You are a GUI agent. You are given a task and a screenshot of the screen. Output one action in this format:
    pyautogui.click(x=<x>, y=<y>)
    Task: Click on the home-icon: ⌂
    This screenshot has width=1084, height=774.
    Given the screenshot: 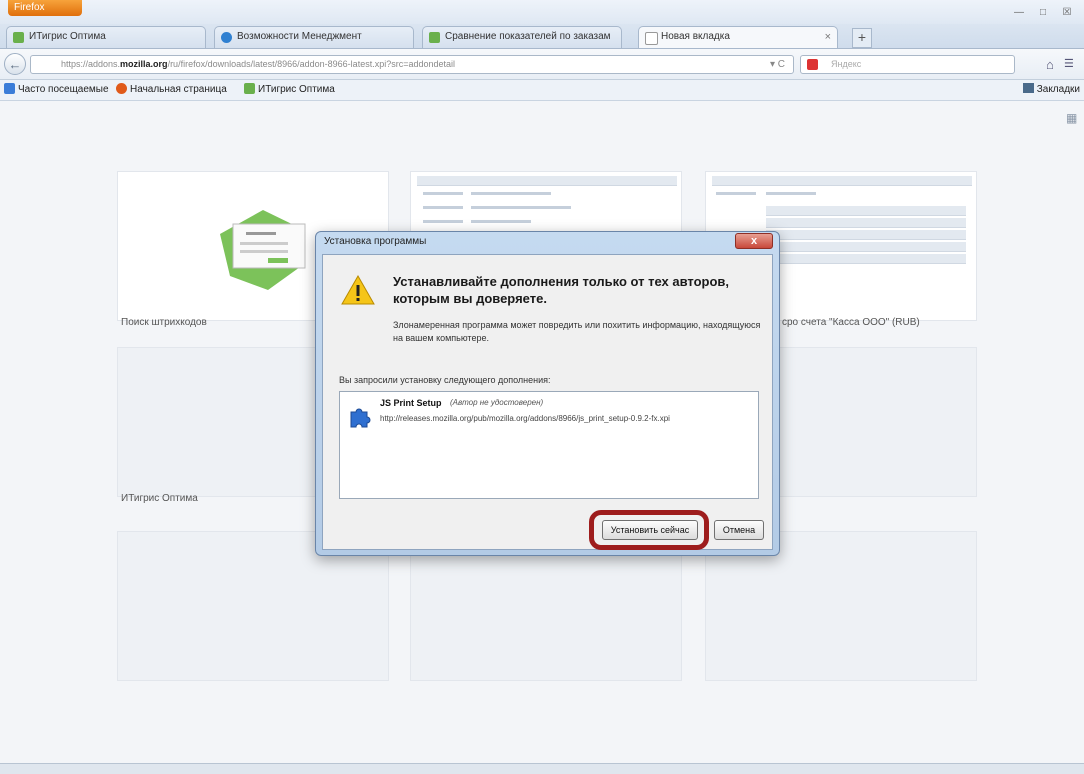 What is the action you would take?
    pyautogui.click(x=1050, y=64)
    